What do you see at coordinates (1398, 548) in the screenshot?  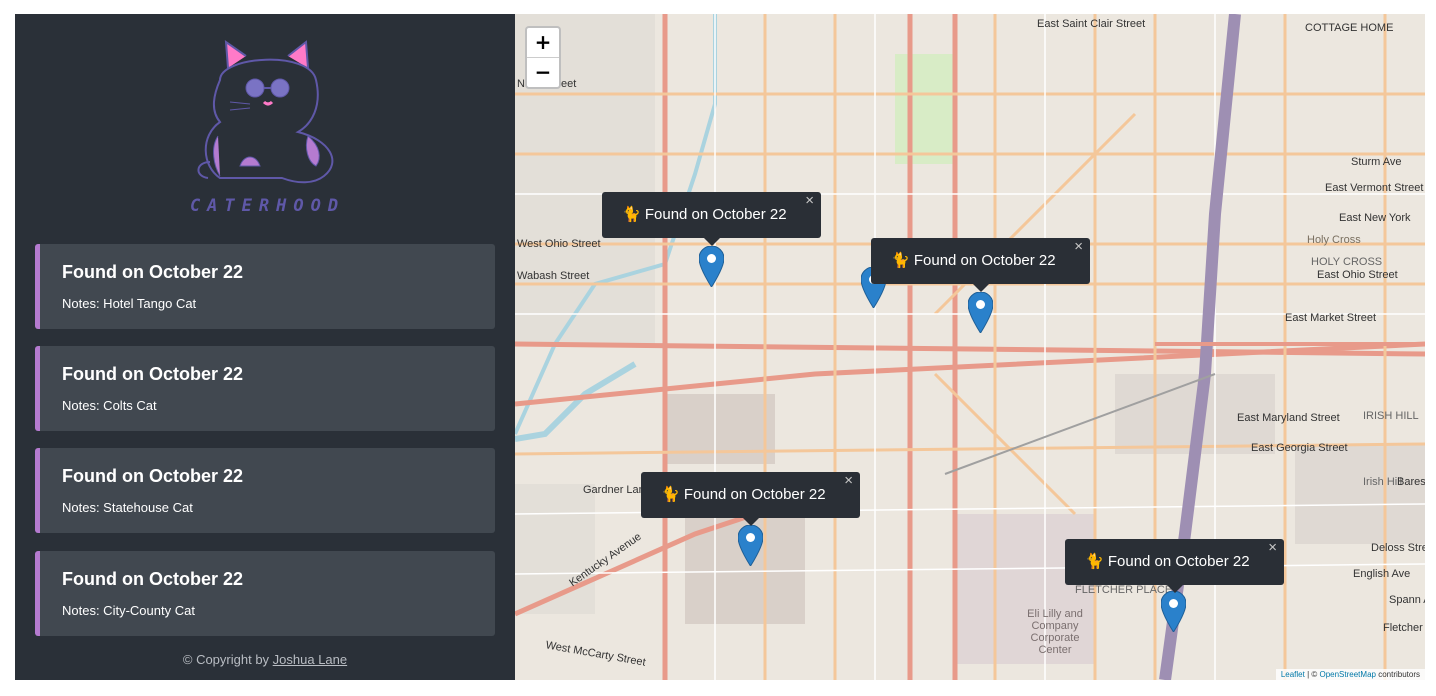 I see `map-label: Deloss Stre` at bounding box center [1398, 548].